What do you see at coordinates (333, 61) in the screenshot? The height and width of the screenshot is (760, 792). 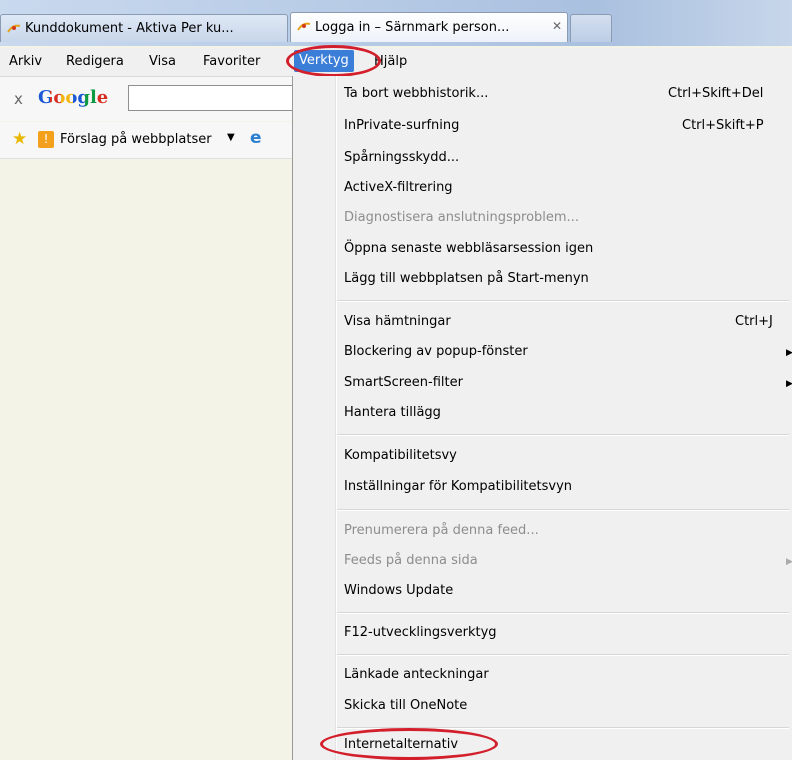 I see `annotation-circle-verktyg` at bounding box center [333, 61].